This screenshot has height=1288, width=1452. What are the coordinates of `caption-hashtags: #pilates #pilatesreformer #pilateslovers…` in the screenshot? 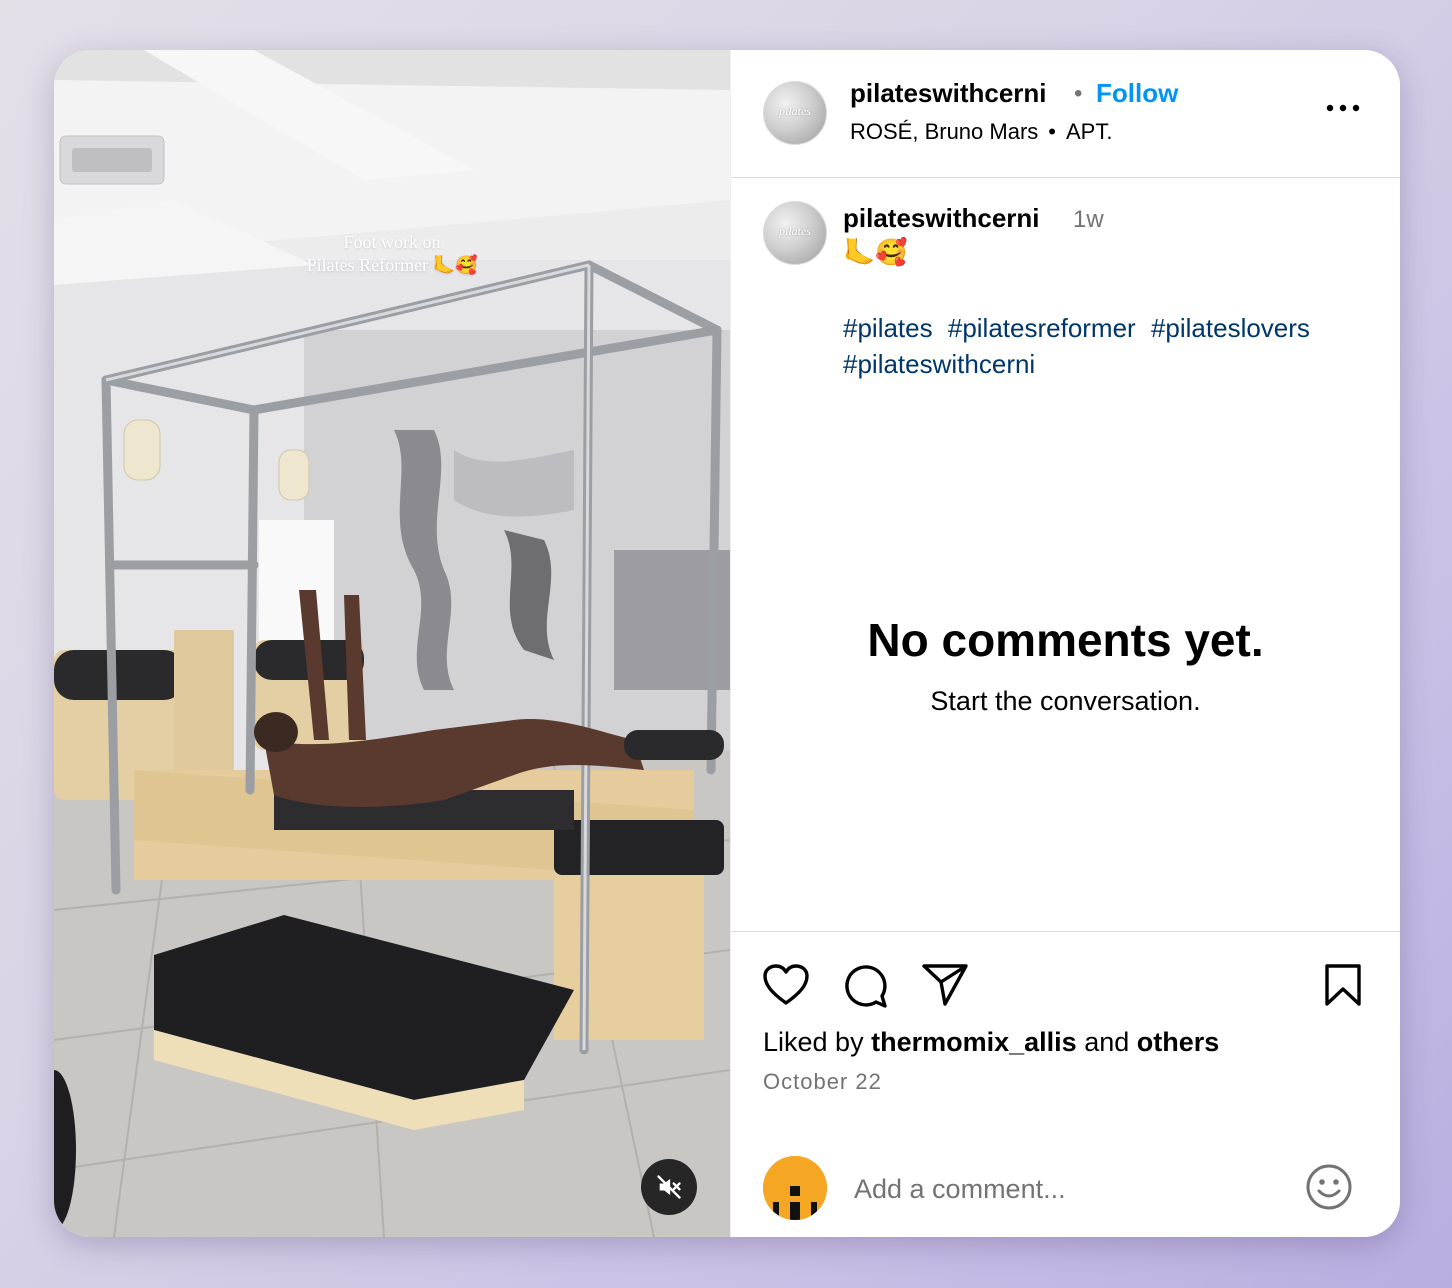 It's located at (1113, 346).